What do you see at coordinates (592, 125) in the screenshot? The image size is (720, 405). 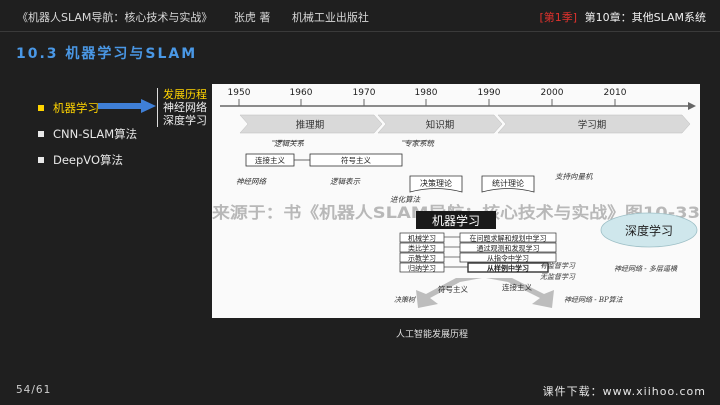 I see `period-label: 学习期` at bounding box center [592, 125].